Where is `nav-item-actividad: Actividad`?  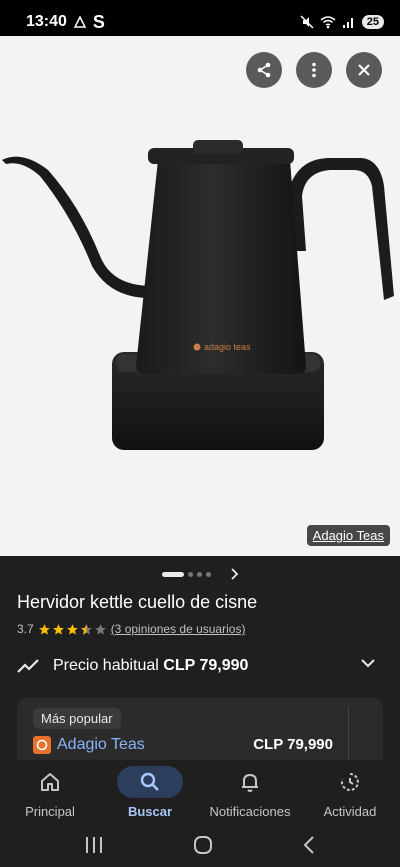
nav-item-actividad: Actividad is located at coordinates (350, 791).